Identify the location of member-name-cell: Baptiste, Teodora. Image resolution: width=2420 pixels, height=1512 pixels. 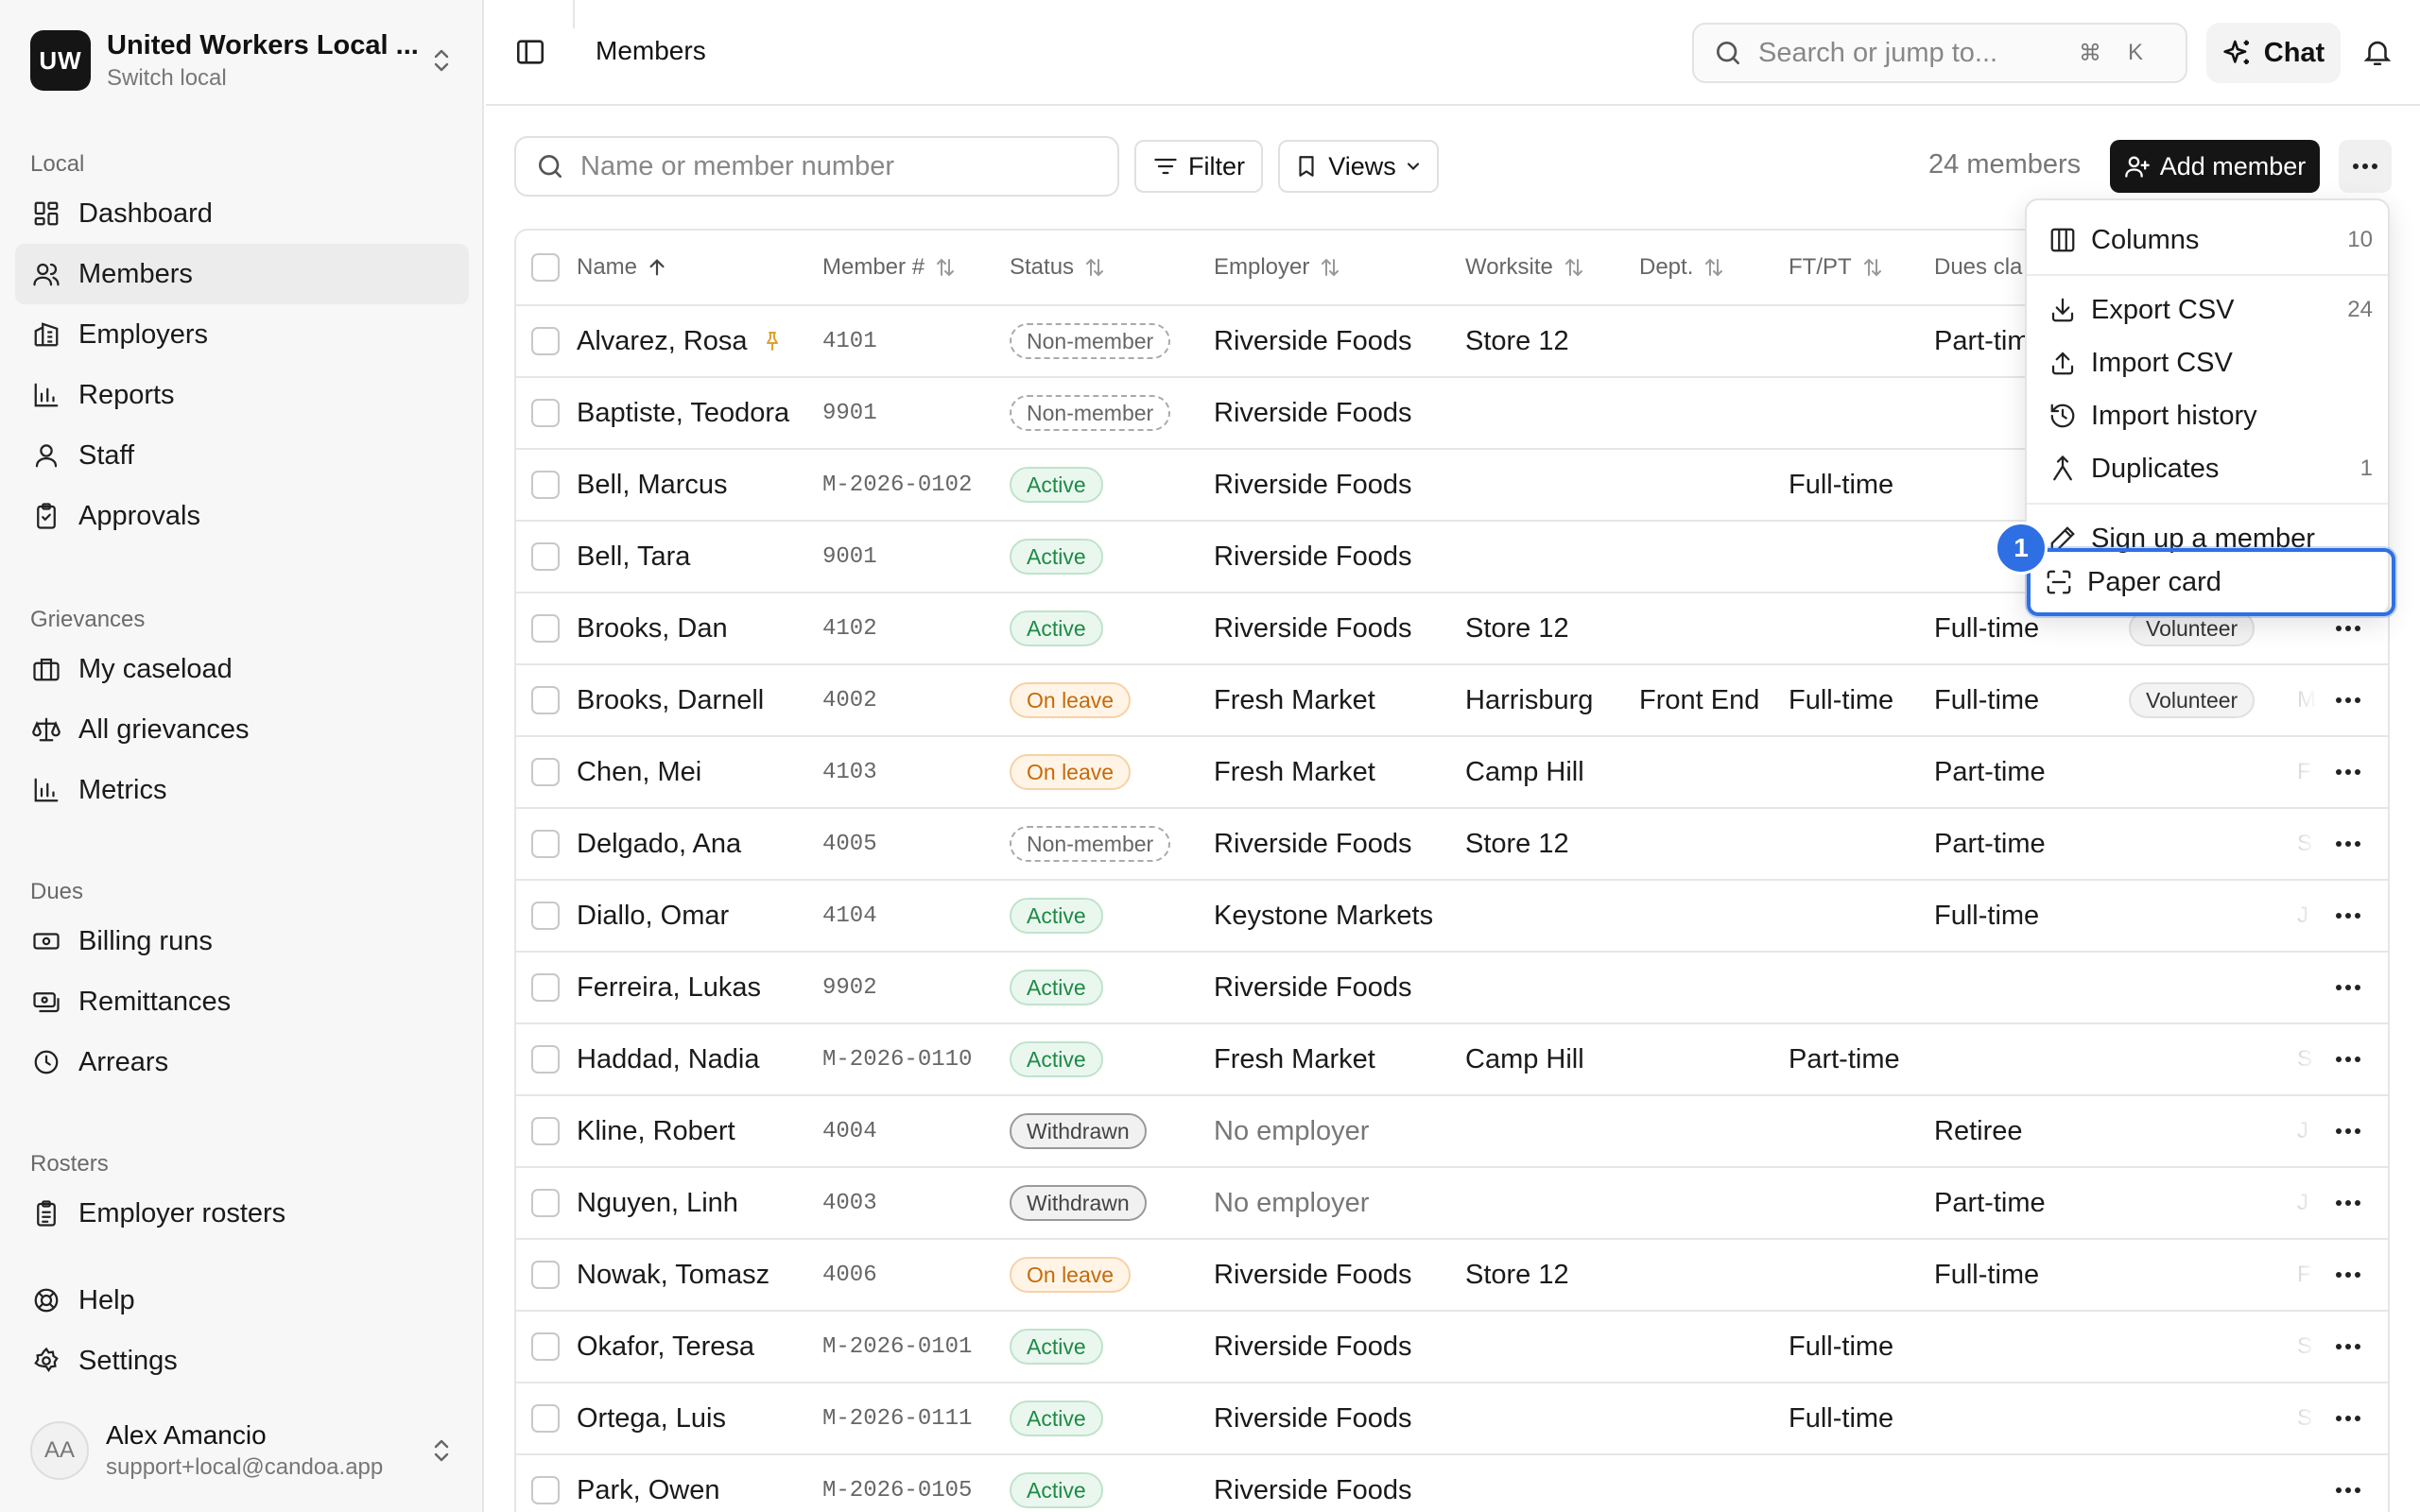
(699, 413).